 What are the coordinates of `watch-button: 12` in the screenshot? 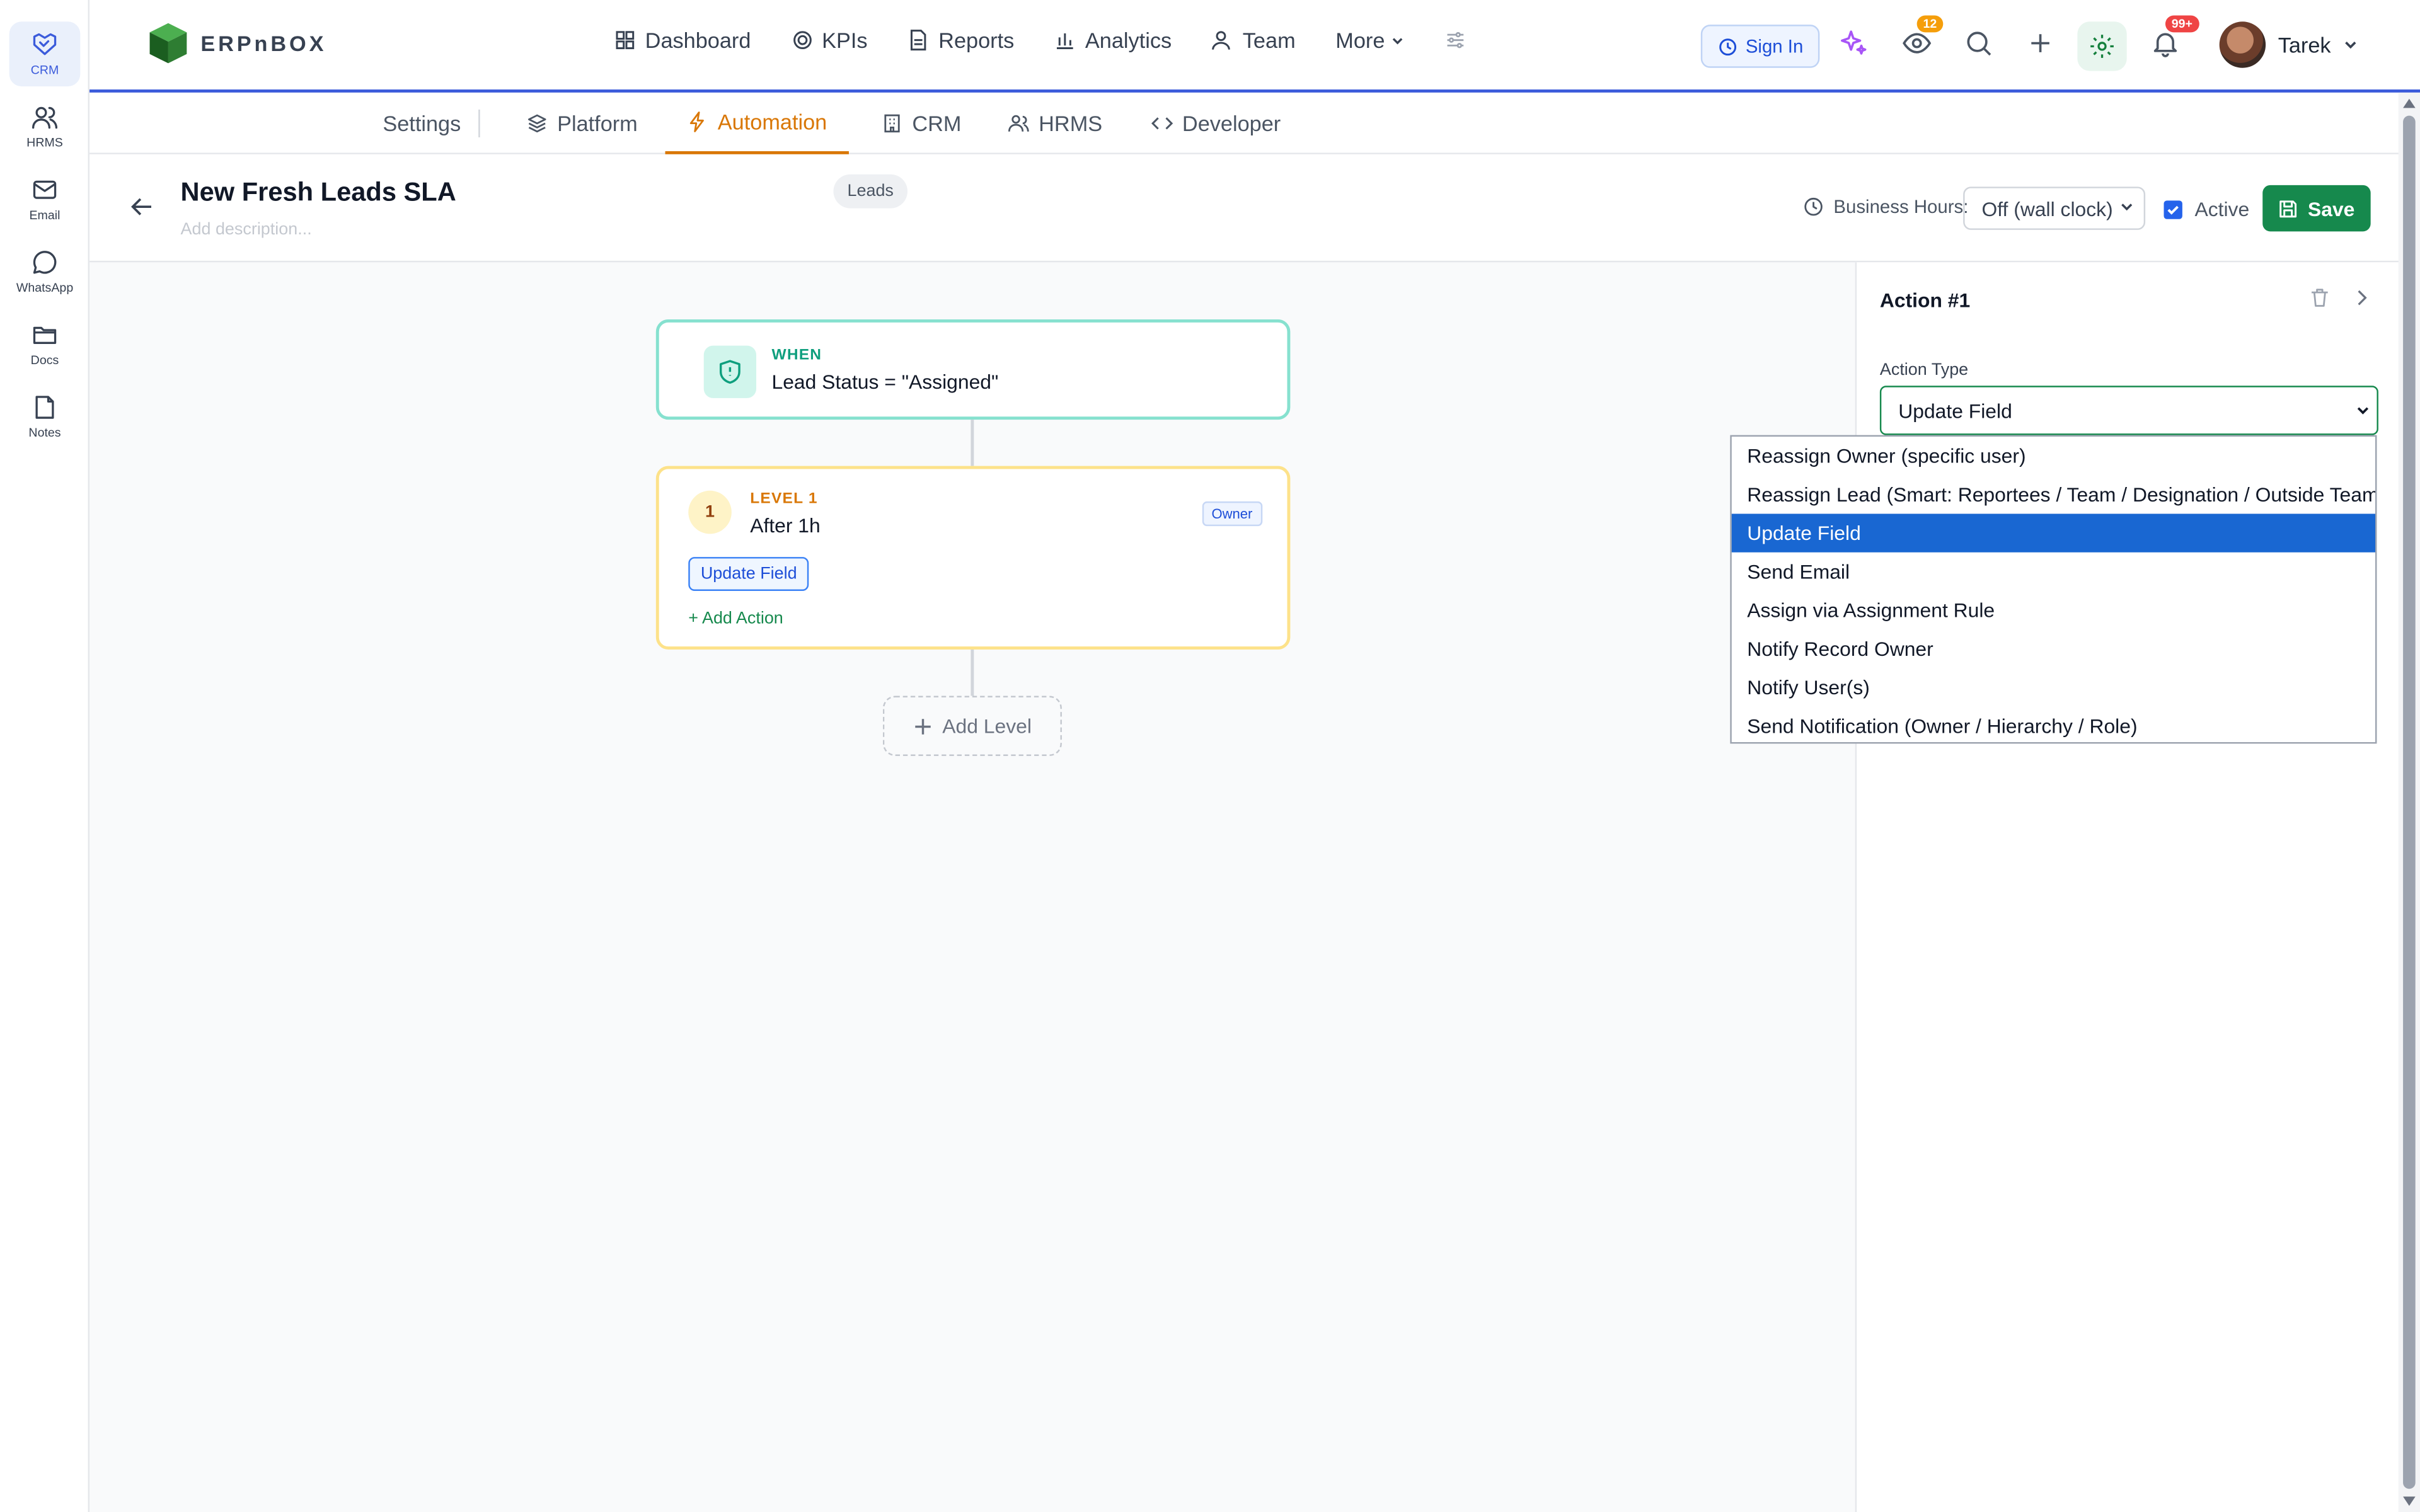 It's located at (1923, 38).